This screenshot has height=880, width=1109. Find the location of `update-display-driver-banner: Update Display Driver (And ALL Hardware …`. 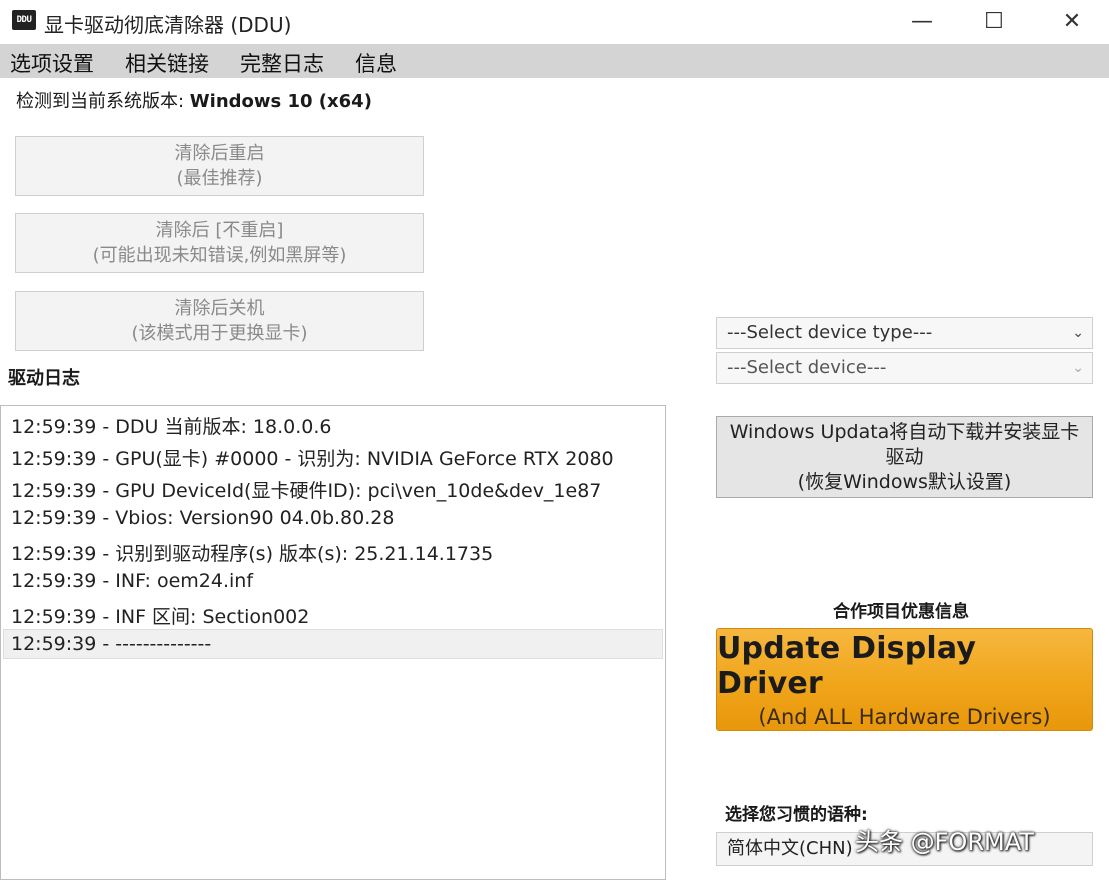

update-display-driver-banner: Update Display Driver (And ALL Hardware … is located at coordinates (904, 679).